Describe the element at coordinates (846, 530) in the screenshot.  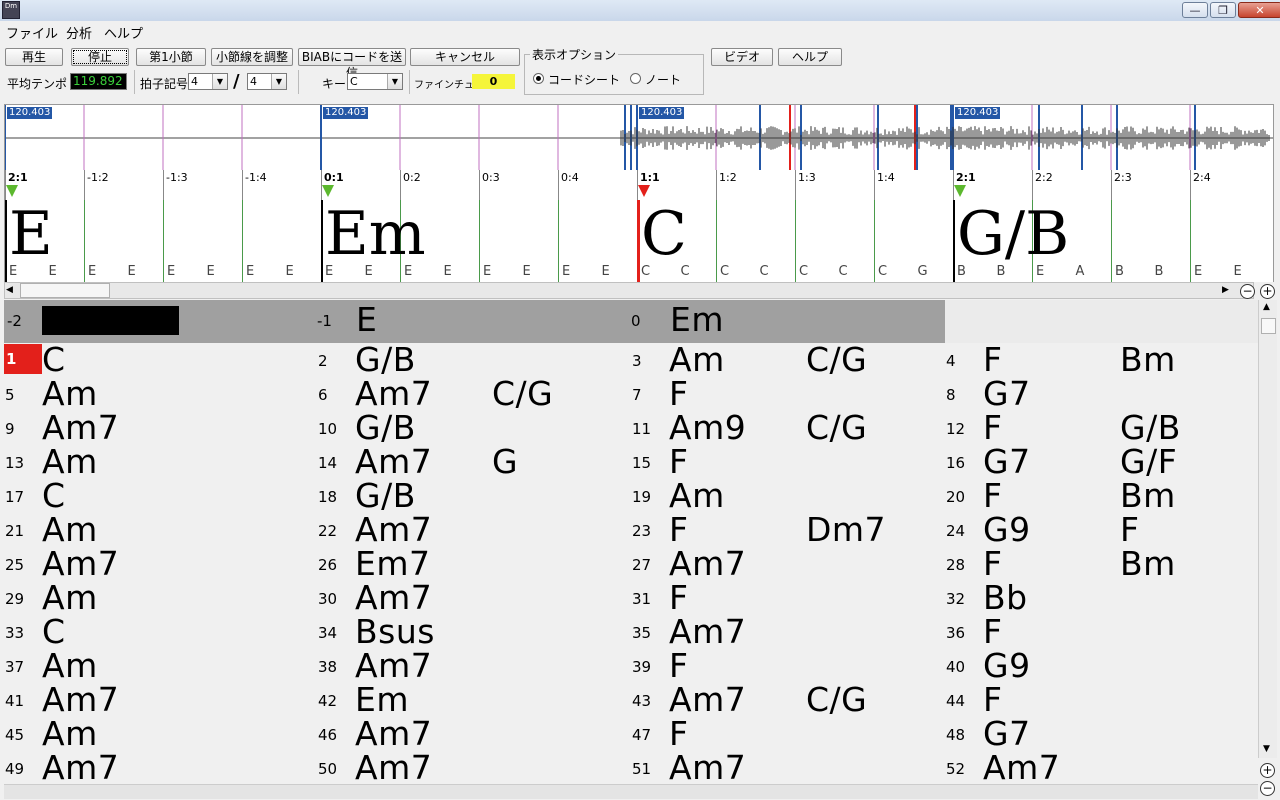
I see `bar-chord-second: Dm7` at that location.